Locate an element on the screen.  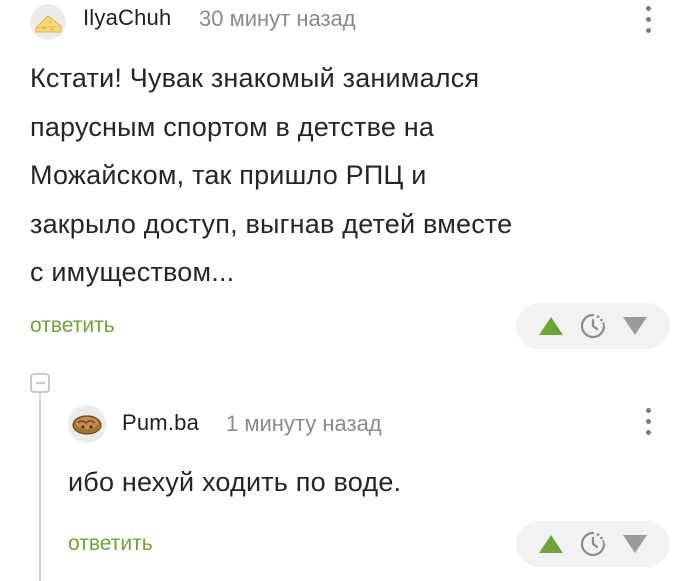
comment-body: ибо нехуй ходить по воде. is located at coordinates (235, 482).